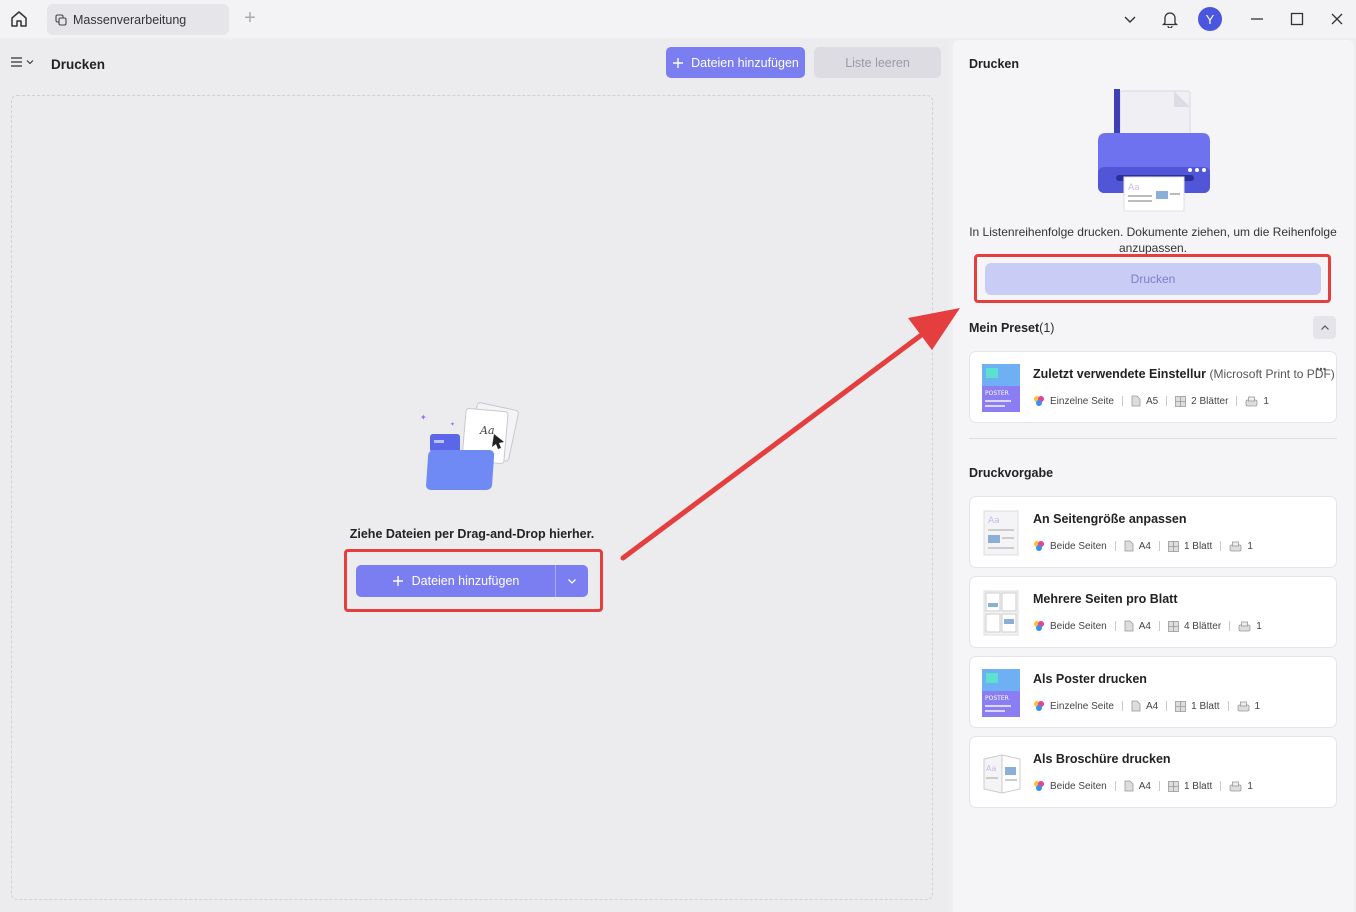 The height and width of the screenshot is (912, 1356). What do you see at coordinates (1001, 533) in the screenshot?
I see `fit-page-thumbnail: Aa` at bounding box center [1001, 533].